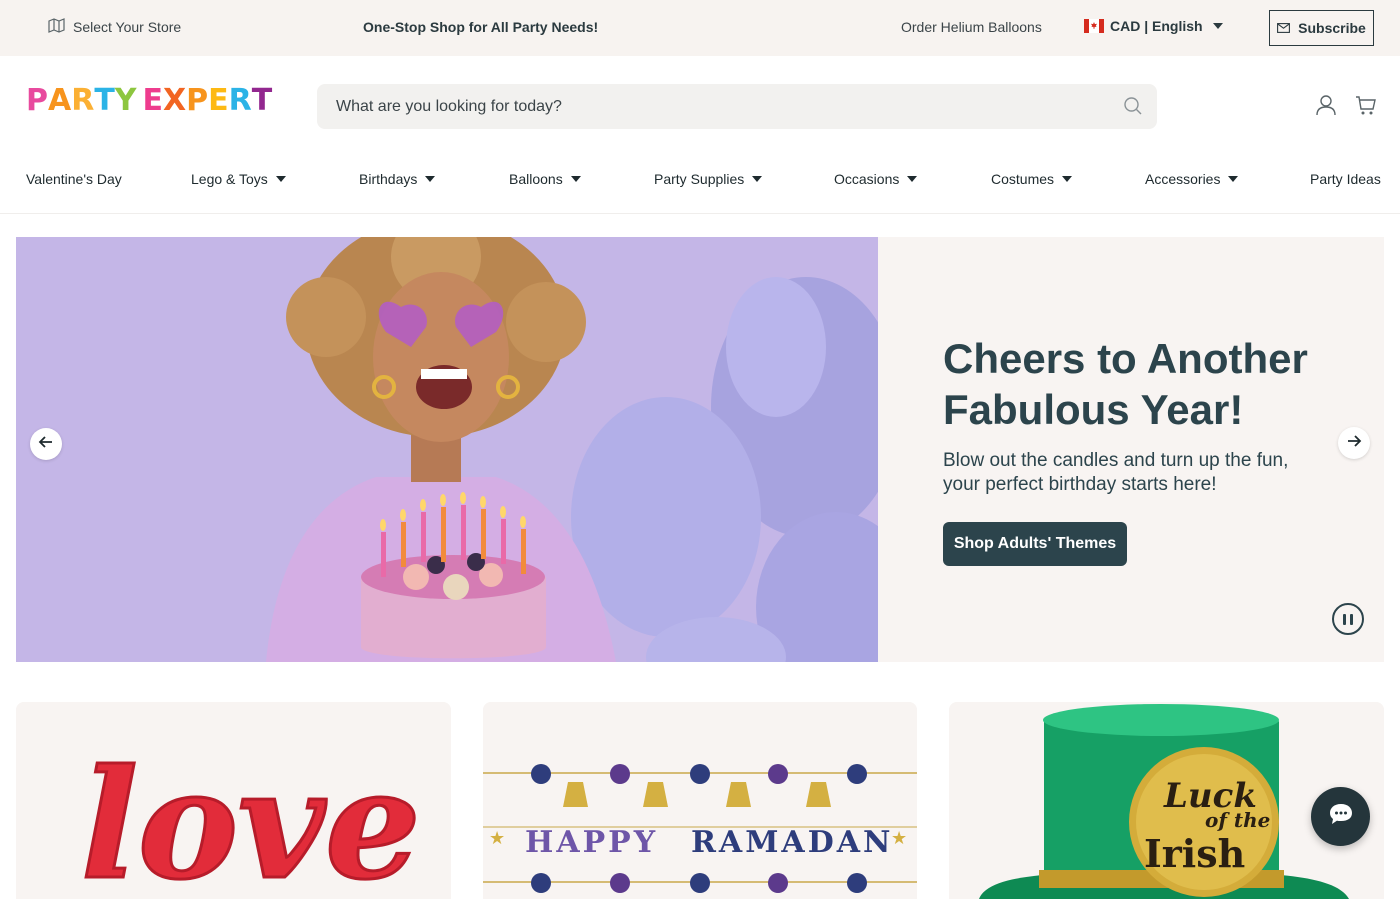  Describe the element at coordinates (1094, 26) in the screenshot. I see `canada-flag-icon` at that location.